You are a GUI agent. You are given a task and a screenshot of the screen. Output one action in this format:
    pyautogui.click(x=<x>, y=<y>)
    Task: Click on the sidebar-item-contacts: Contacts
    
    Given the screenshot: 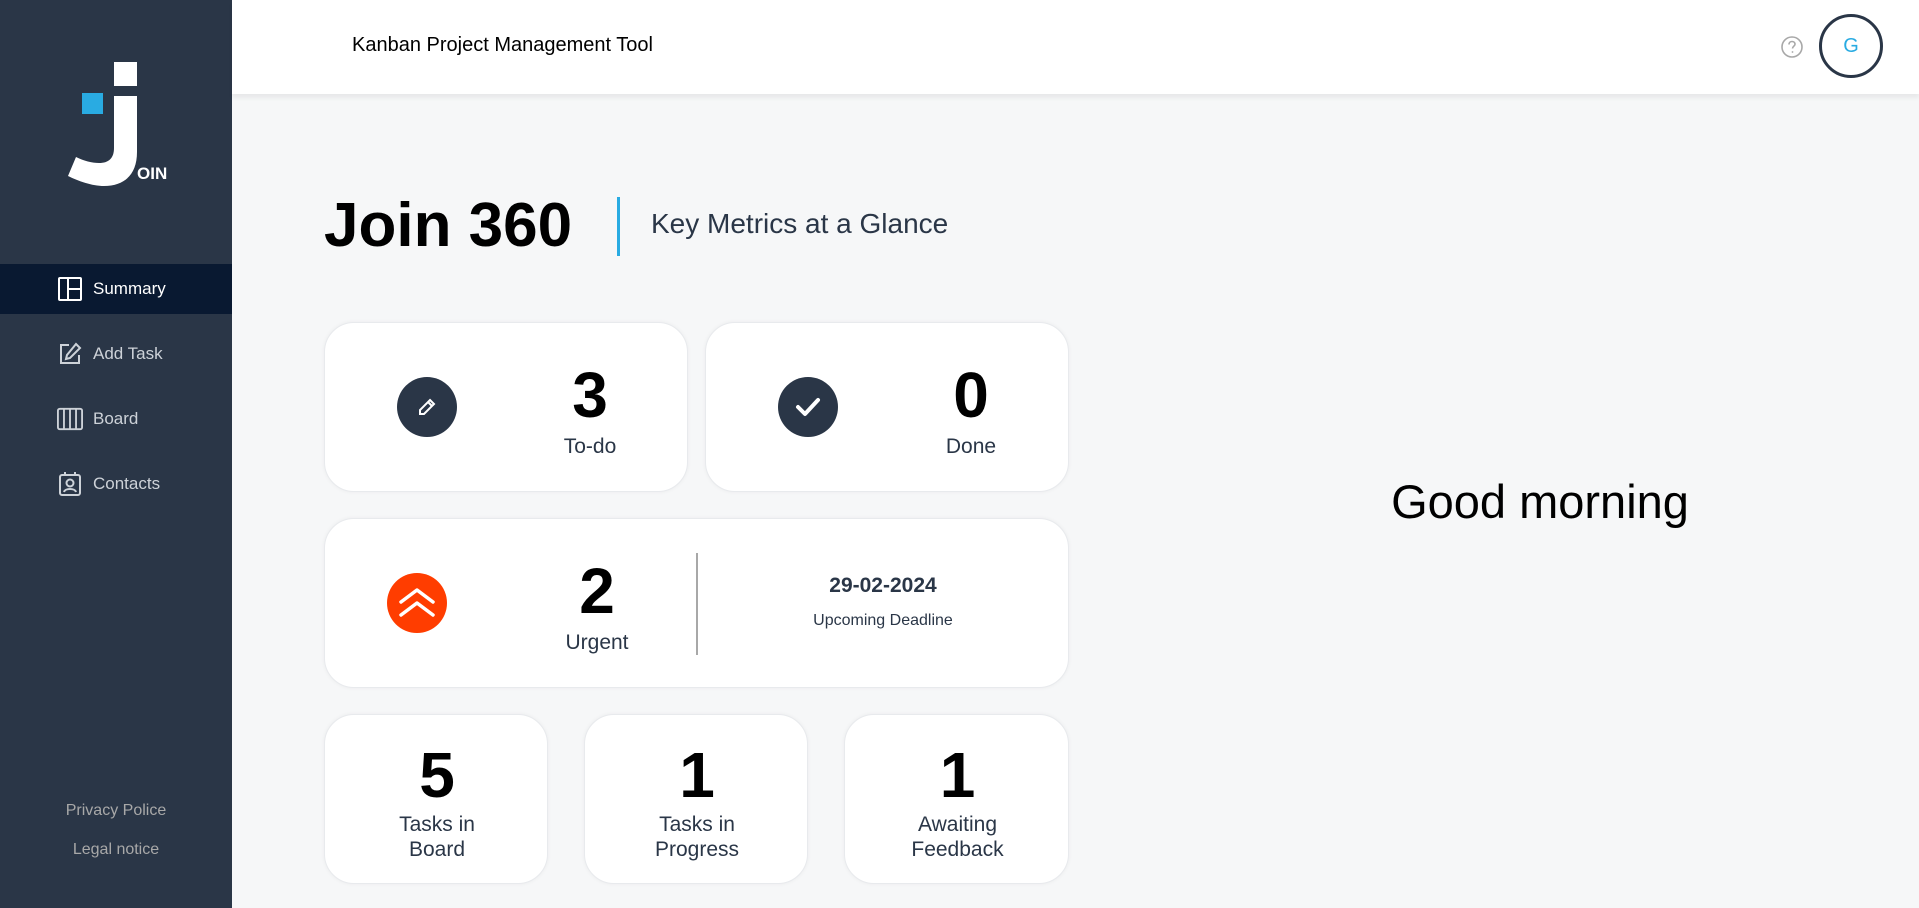 What is the action you would take?
    pyautogui.click(x=116, y=484)
    